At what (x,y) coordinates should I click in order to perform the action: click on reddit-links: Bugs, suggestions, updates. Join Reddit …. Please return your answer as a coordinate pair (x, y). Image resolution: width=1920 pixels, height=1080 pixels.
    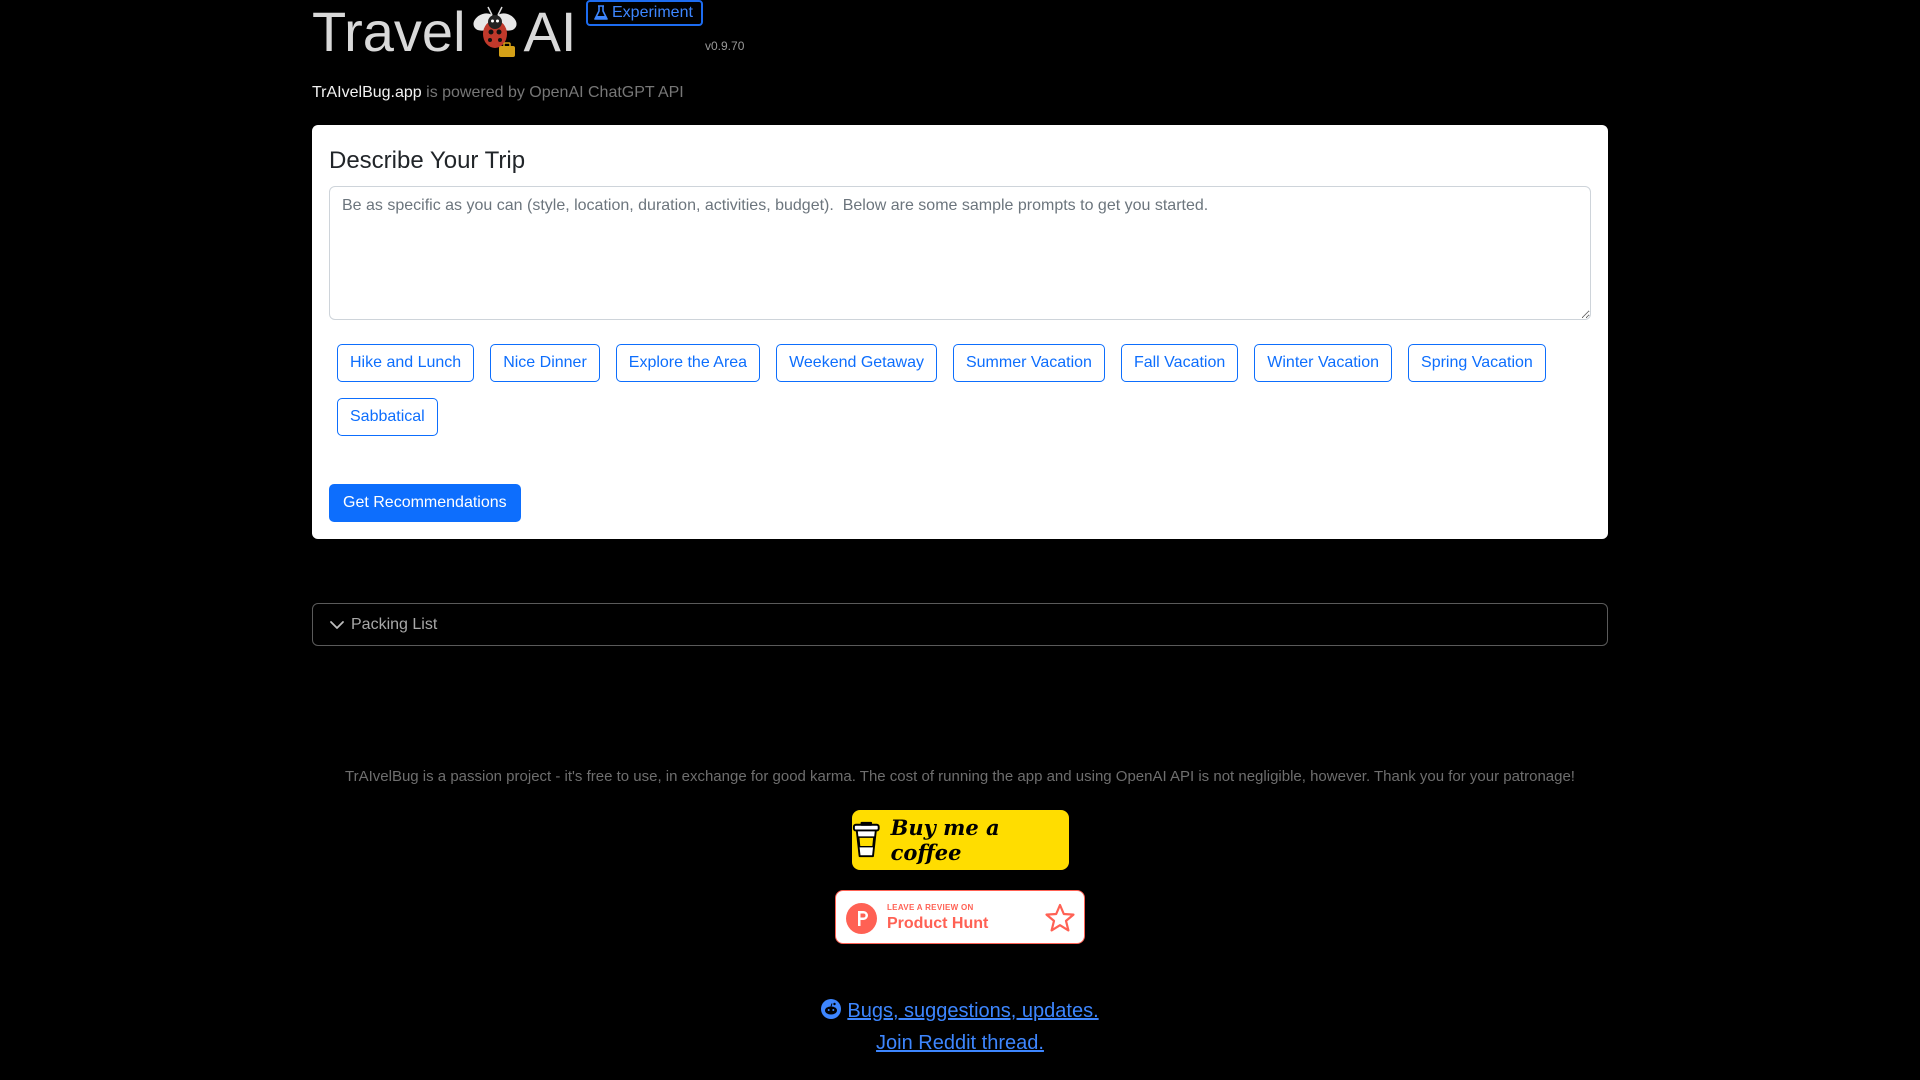
    Looking at the image, I should click on (960, 1027).